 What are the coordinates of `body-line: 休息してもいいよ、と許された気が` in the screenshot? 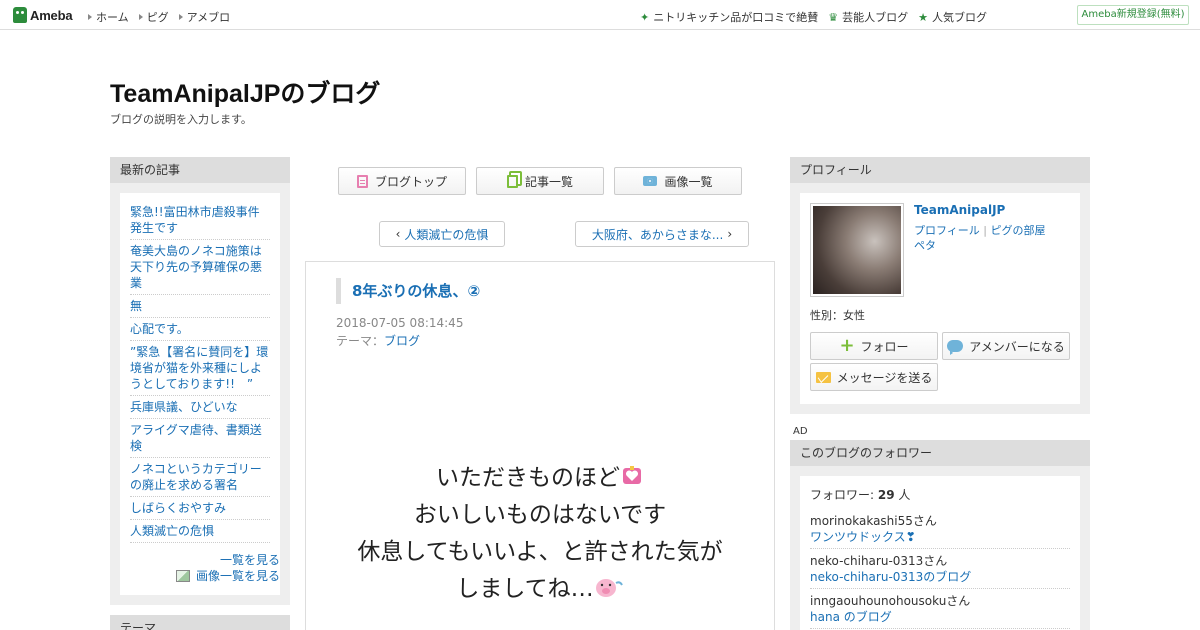 It's located at (540, 552).